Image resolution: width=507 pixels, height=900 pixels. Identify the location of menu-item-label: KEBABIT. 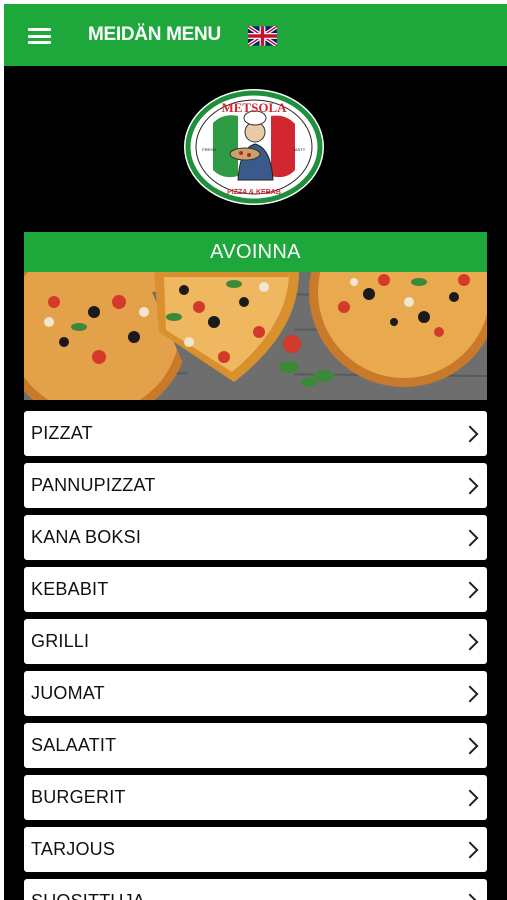
(70, 589).